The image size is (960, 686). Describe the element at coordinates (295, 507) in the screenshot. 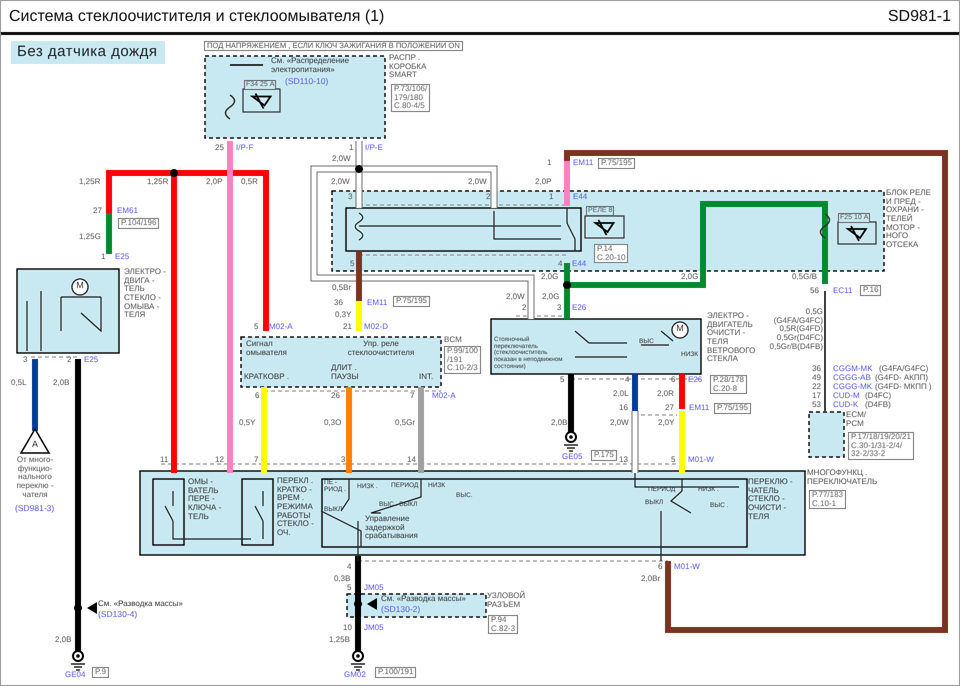

I see `component-label: ПЕРЕКЛ . КРАТКО - ВРЕМ . РЕЖИМА РАБОТЫ СТЕКЛО - ОЧ.` at that location.